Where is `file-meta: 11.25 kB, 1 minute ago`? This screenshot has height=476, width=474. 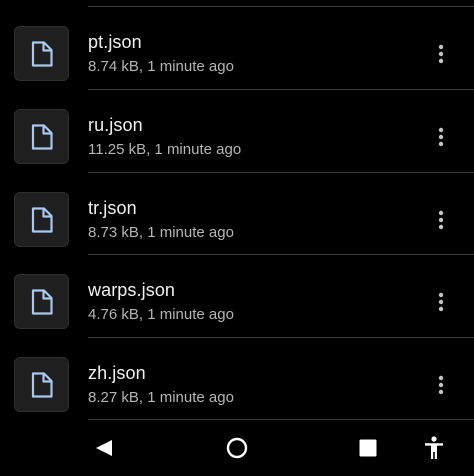 file-meta: 11.25 kB, 1 minute ago is located at coordinates (165, 149).